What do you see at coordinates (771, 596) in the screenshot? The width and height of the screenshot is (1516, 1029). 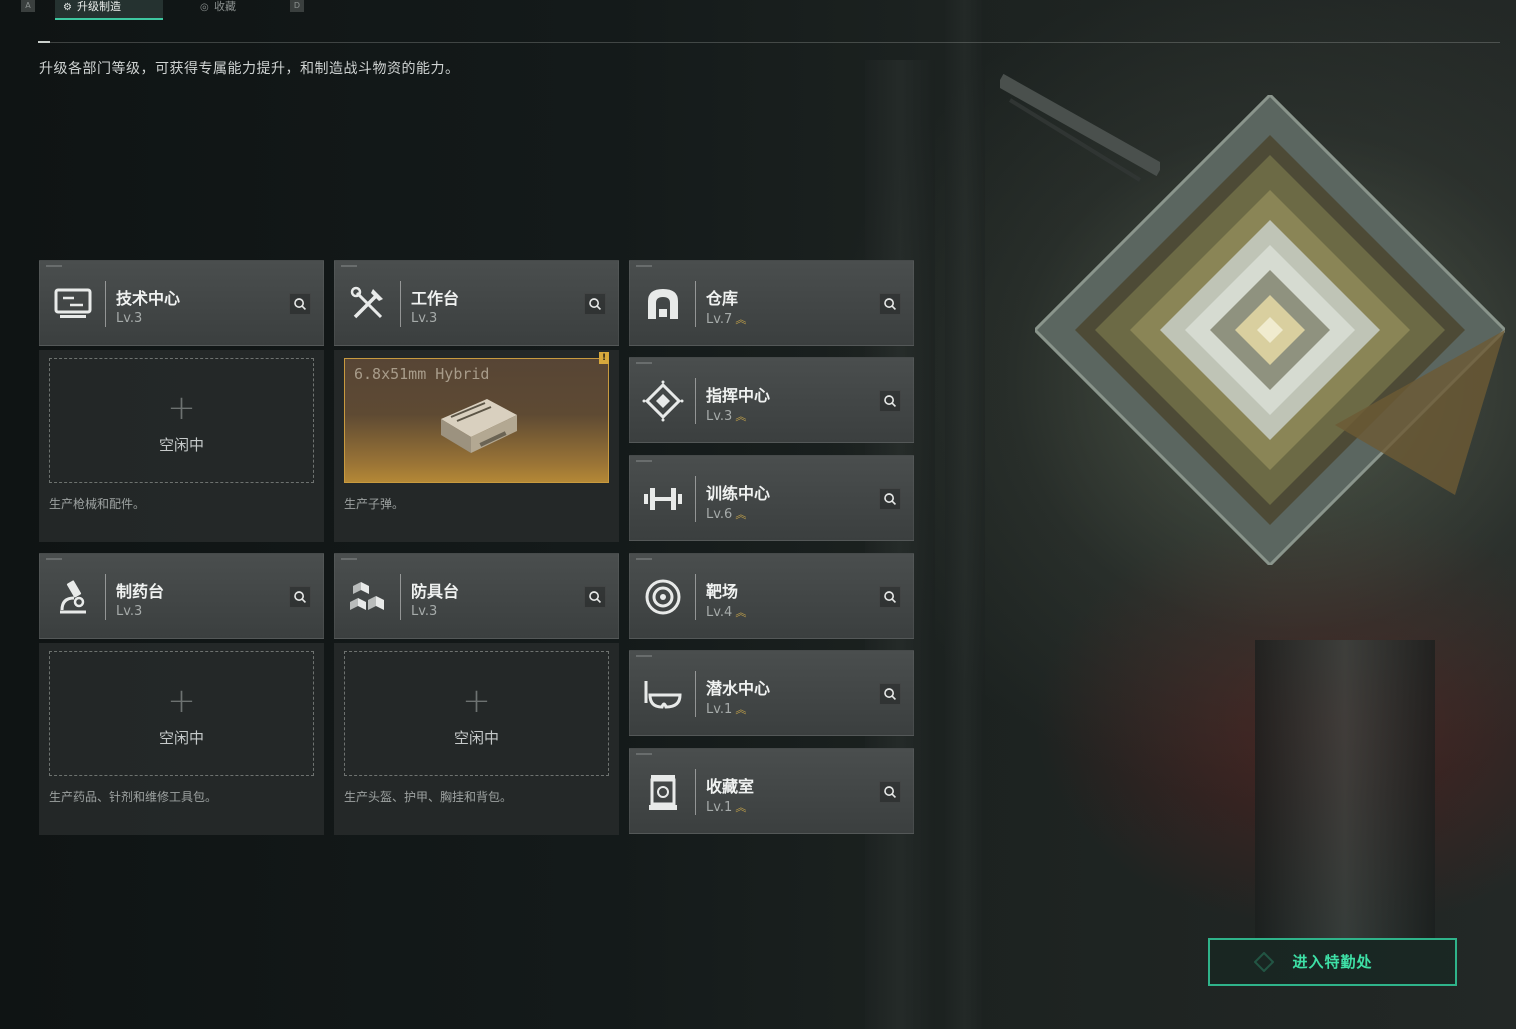 I see `facility-card-range: 靶场 Lv.4 ︽` at bounding box center [771, 596].